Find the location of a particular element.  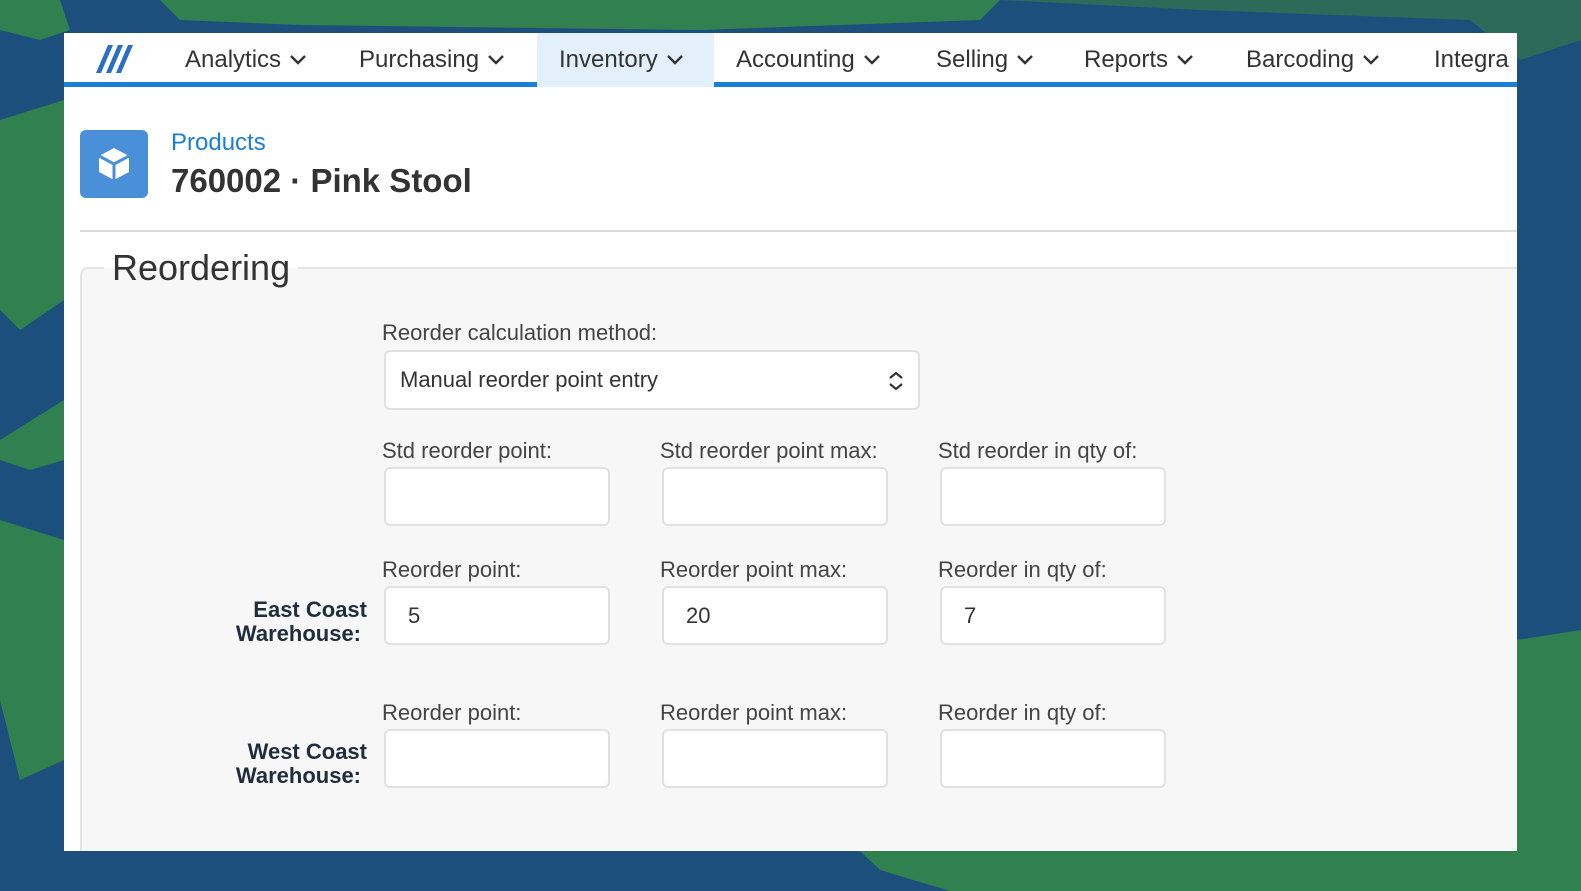

east-coast-warehouse-label: East Coast Warehouse: is located at coordinates (287, 622).